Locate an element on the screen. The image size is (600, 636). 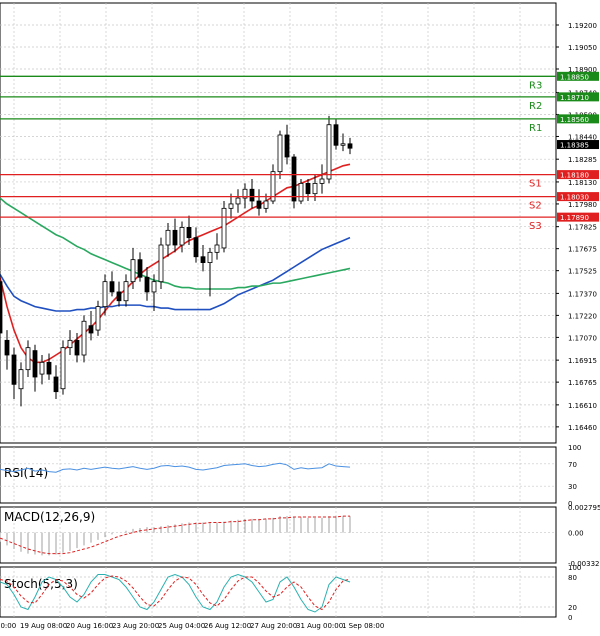
stoch-tick-label: 0 is located at coordinates (570, 618).